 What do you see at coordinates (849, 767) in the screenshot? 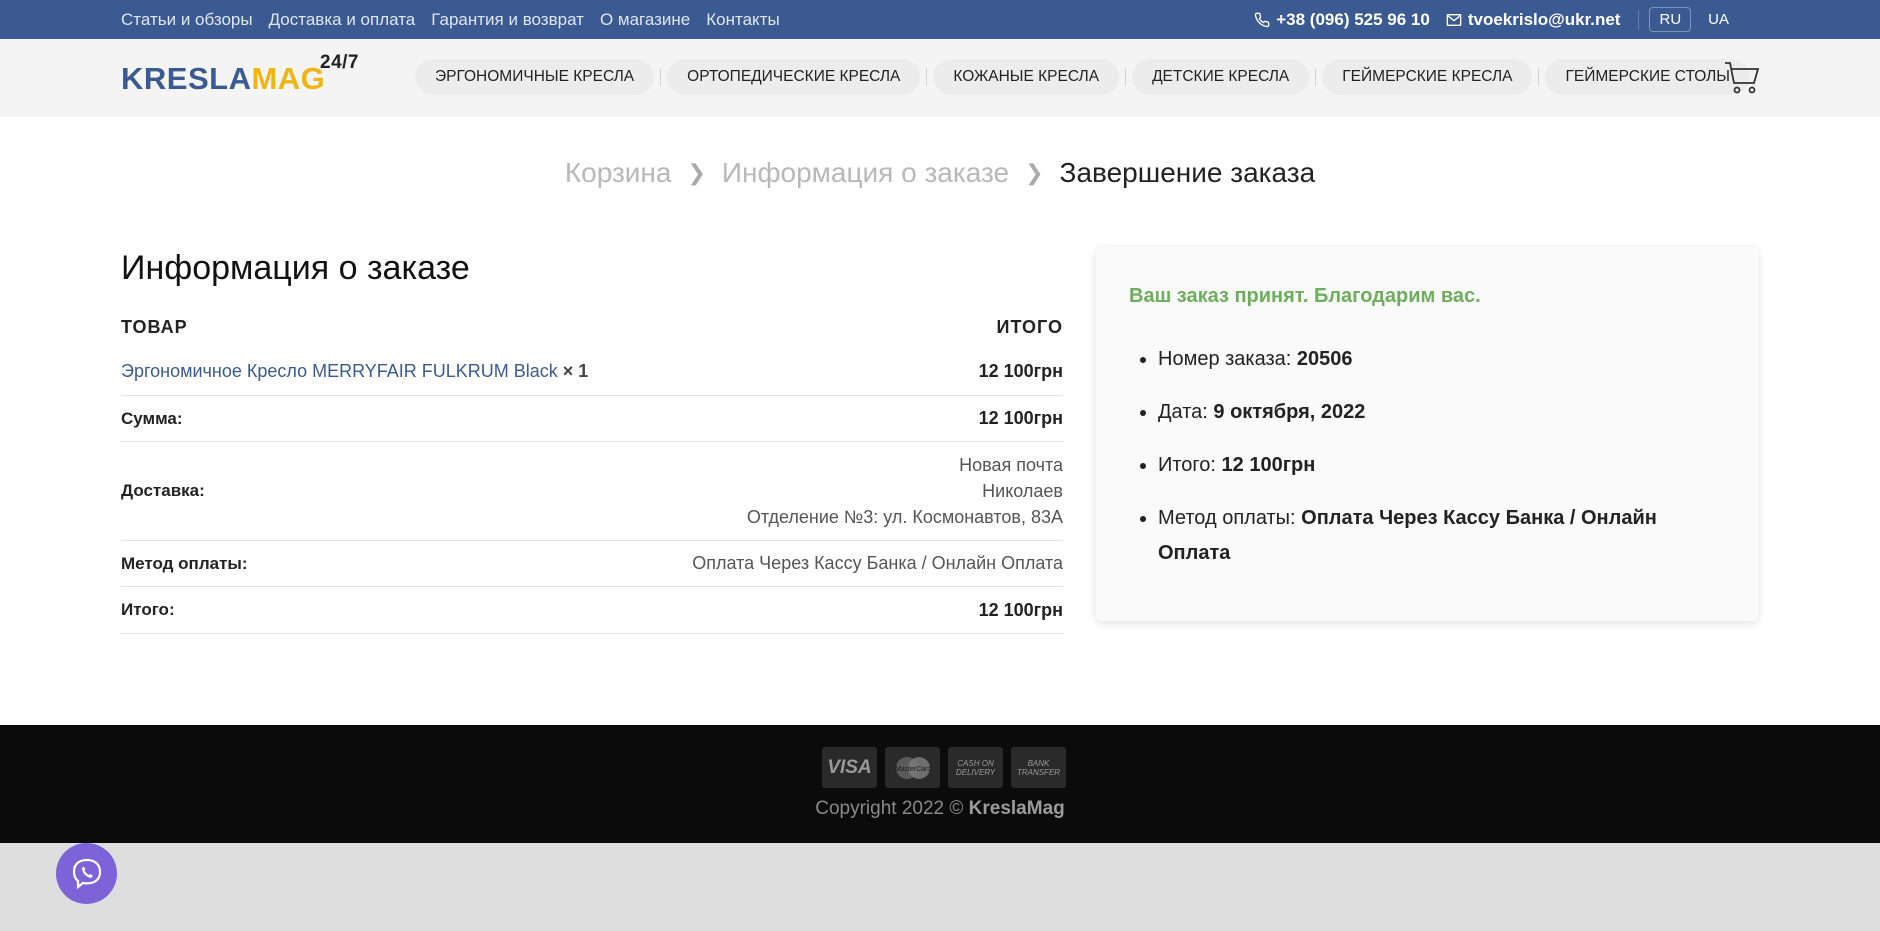
I see `visa-icon: VISA` at bounding box center [849, 767].